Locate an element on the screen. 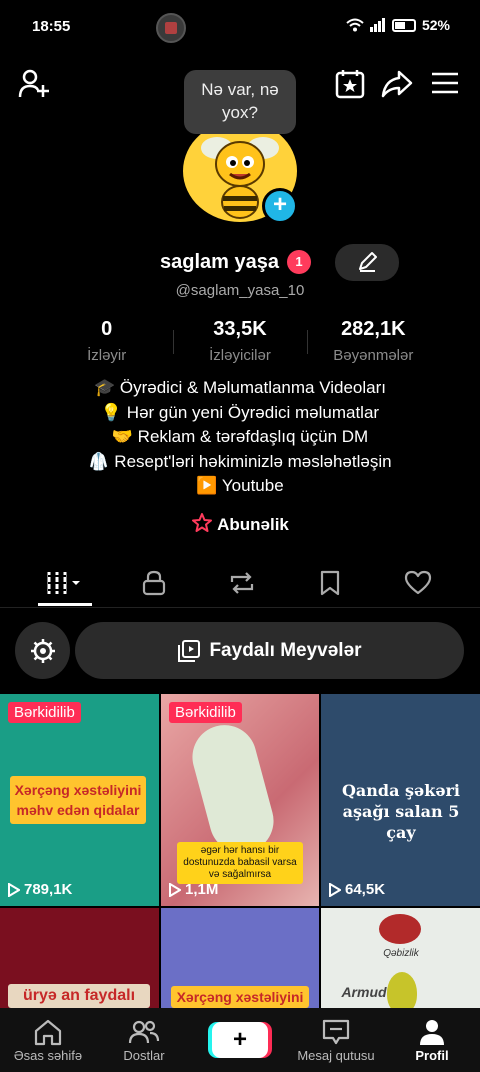  notification-badge: 1 is located at coordinates (298, 262).